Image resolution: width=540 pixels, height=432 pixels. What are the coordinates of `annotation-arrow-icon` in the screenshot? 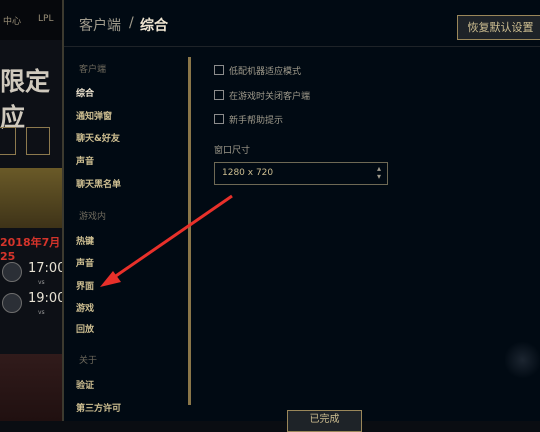 It's located at (166, 240).